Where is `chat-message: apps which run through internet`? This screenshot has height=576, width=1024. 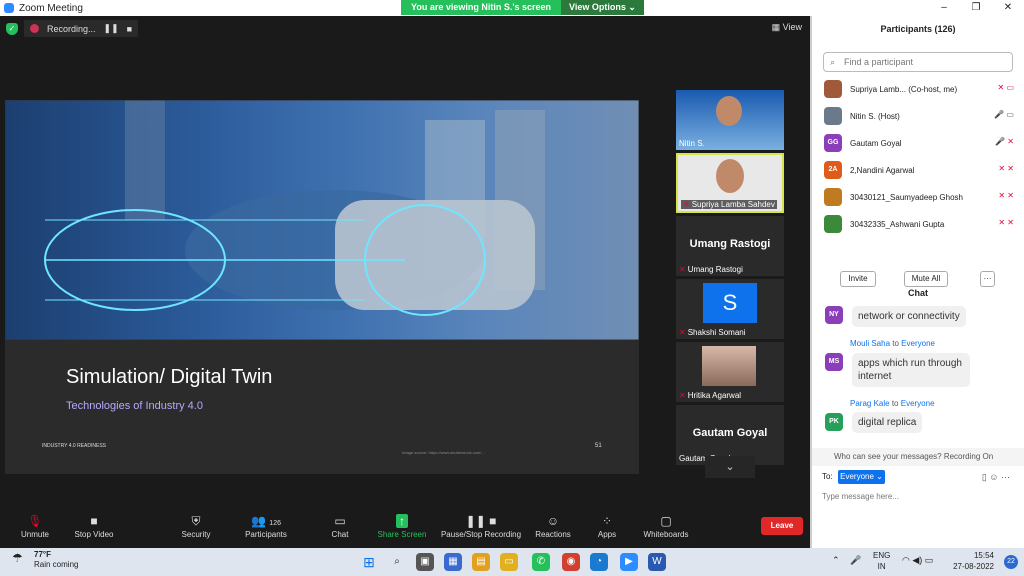
chat-message: apps which run through internet is located at coordinates (911, 370).